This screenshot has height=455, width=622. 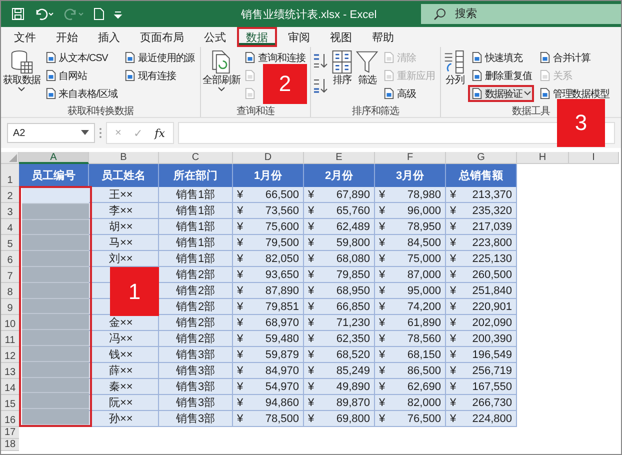 I want to click on column-header: D, so click(x=268, y=158).